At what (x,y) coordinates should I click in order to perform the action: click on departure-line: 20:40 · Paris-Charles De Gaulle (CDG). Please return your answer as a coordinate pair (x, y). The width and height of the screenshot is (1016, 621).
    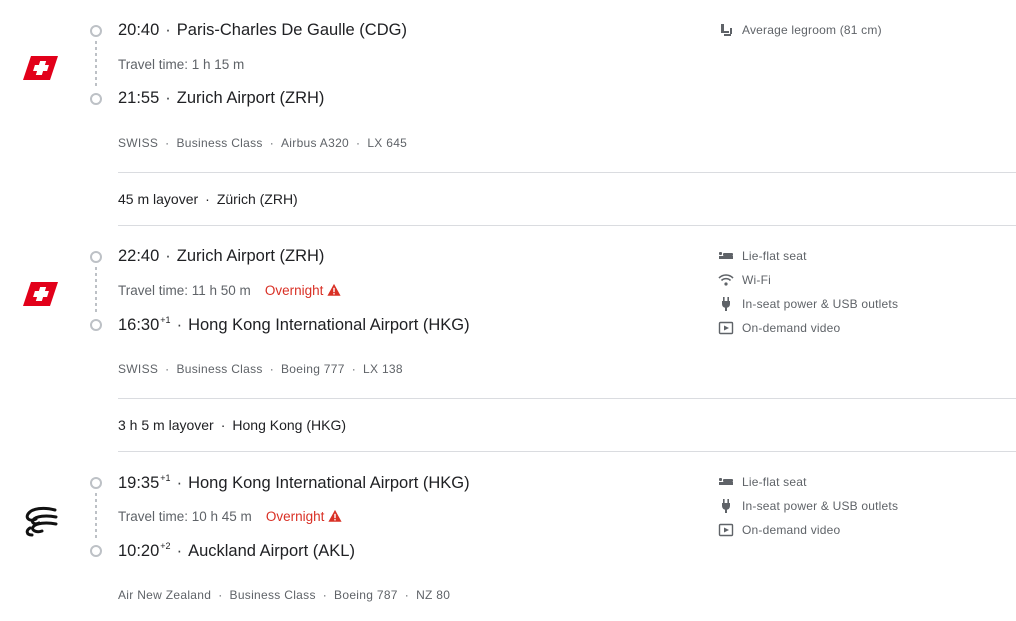
    Looking at the image, I should click on (262, 30).